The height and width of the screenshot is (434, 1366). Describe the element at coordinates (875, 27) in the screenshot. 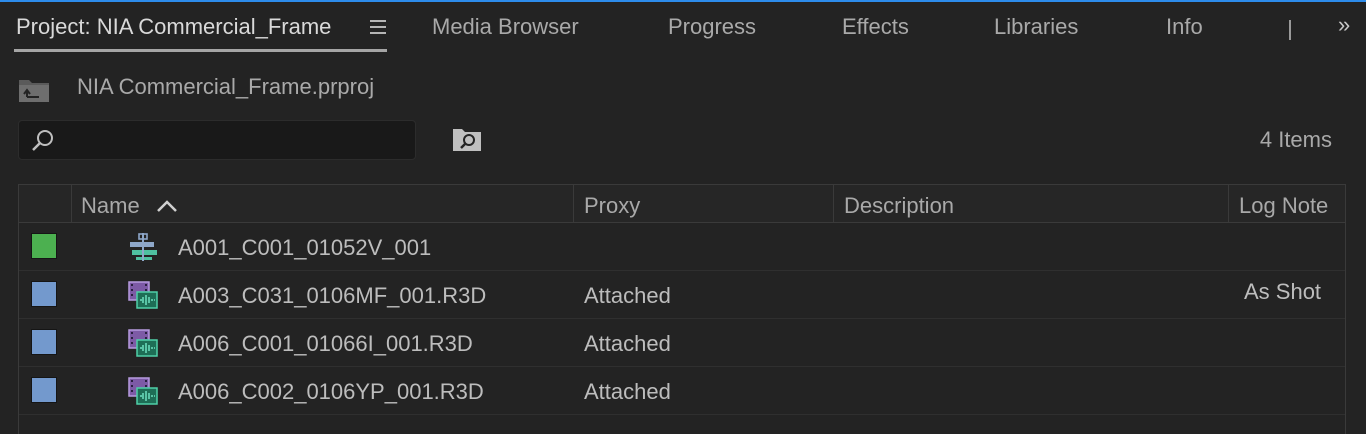

I see `tab-effects: Effects` at that location.